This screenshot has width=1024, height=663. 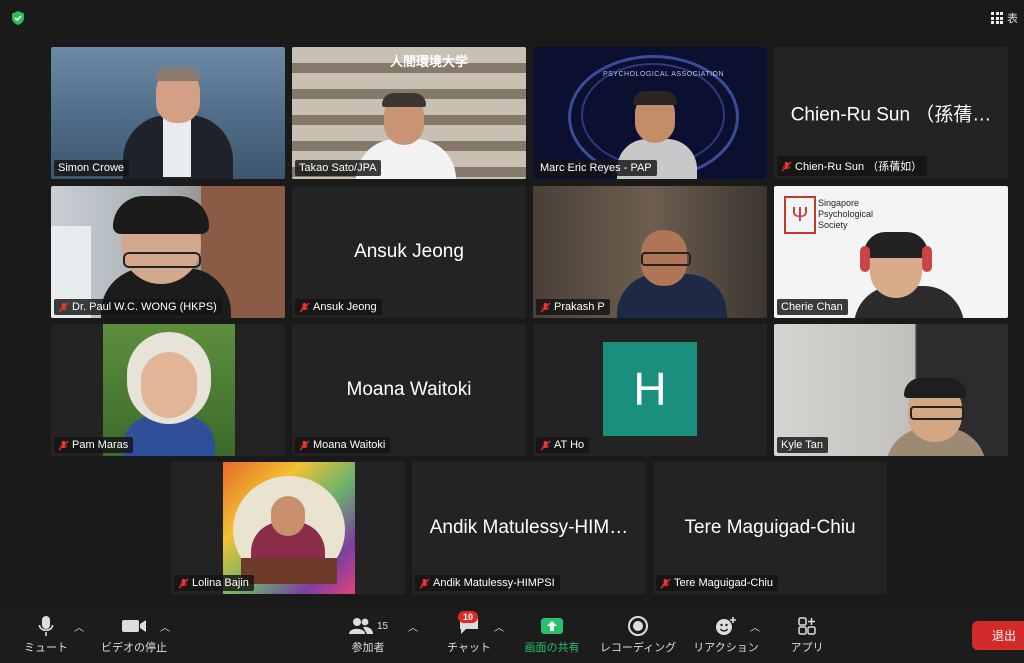 I want to click on avatar: H, so click(x=650, y=389).